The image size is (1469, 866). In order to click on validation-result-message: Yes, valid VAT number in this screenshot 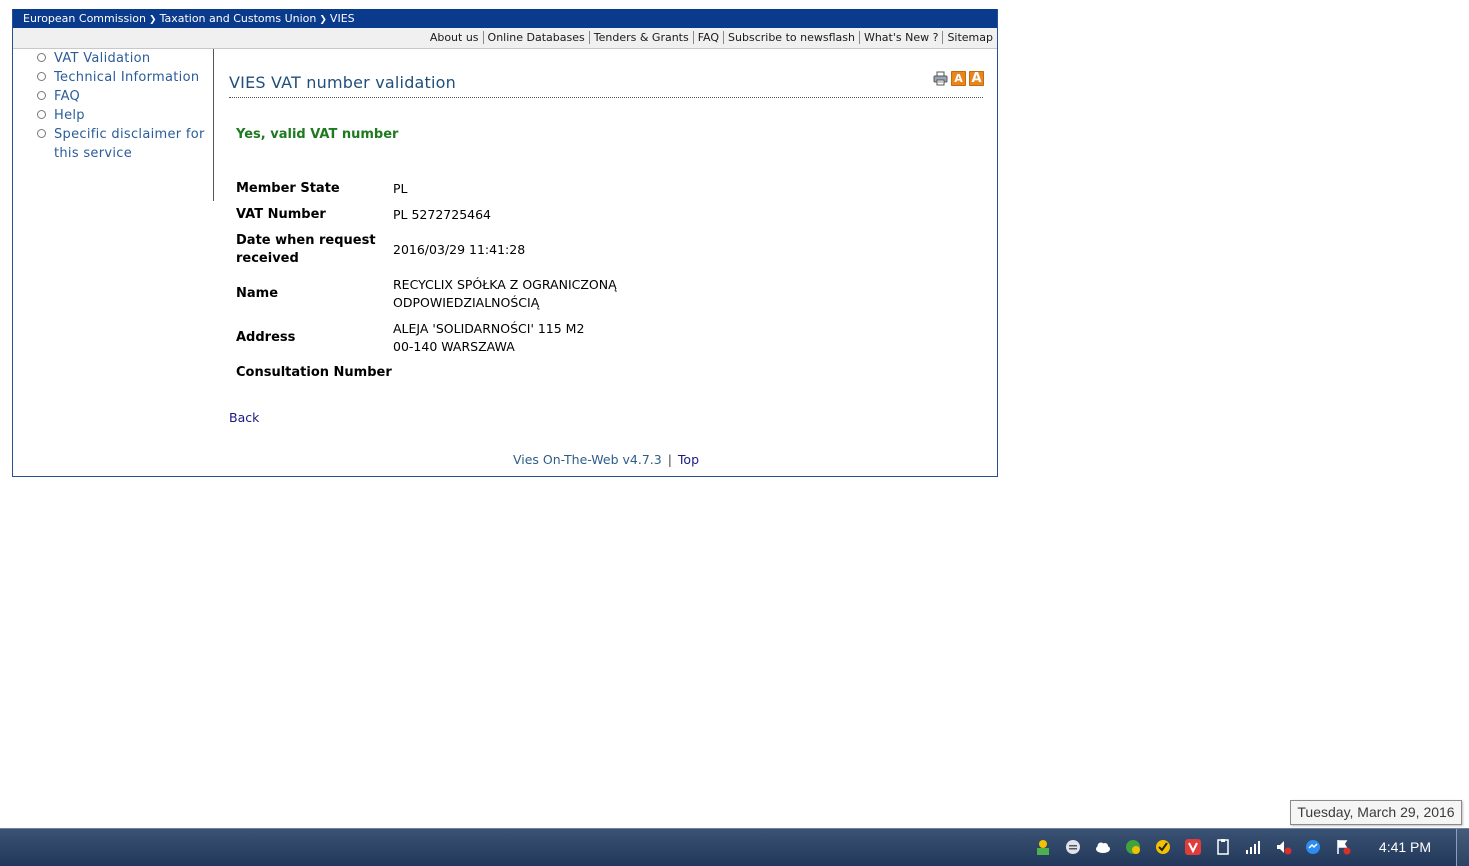, I will do `click(317, 134)`.